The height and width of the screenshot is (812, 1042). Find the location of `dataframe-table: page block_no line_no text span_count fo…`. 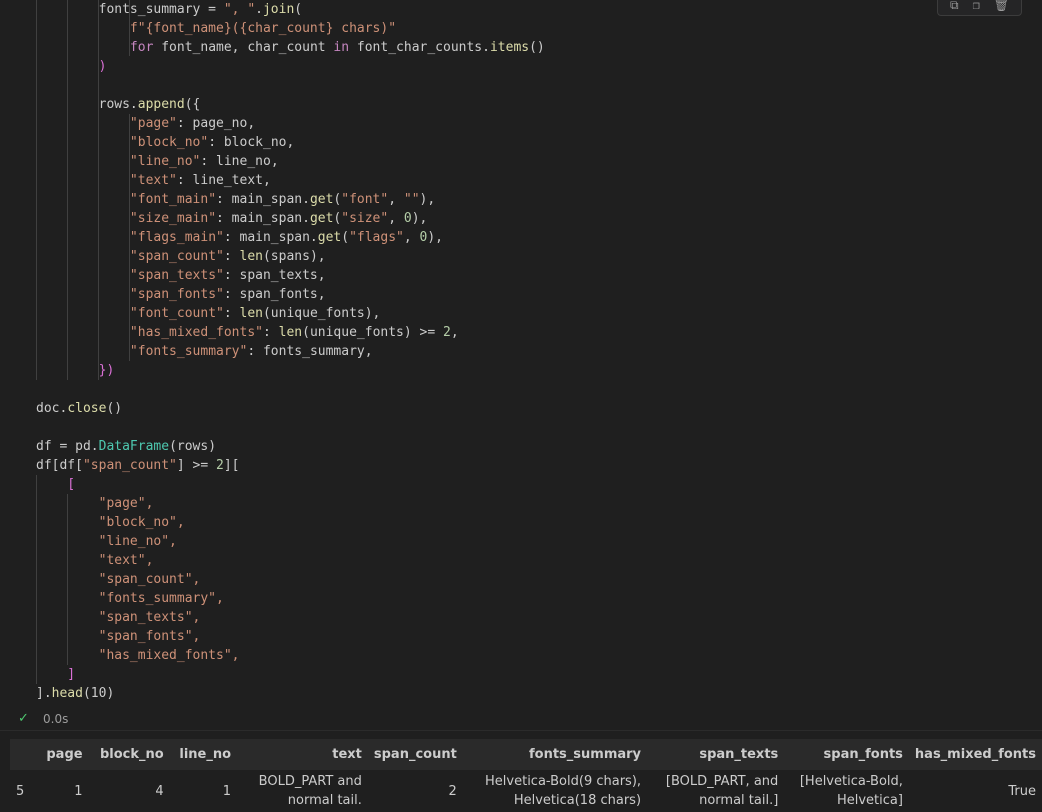

dataframe-table: page block_no line_no text span_count fo… is located at coordinates (526, 775).